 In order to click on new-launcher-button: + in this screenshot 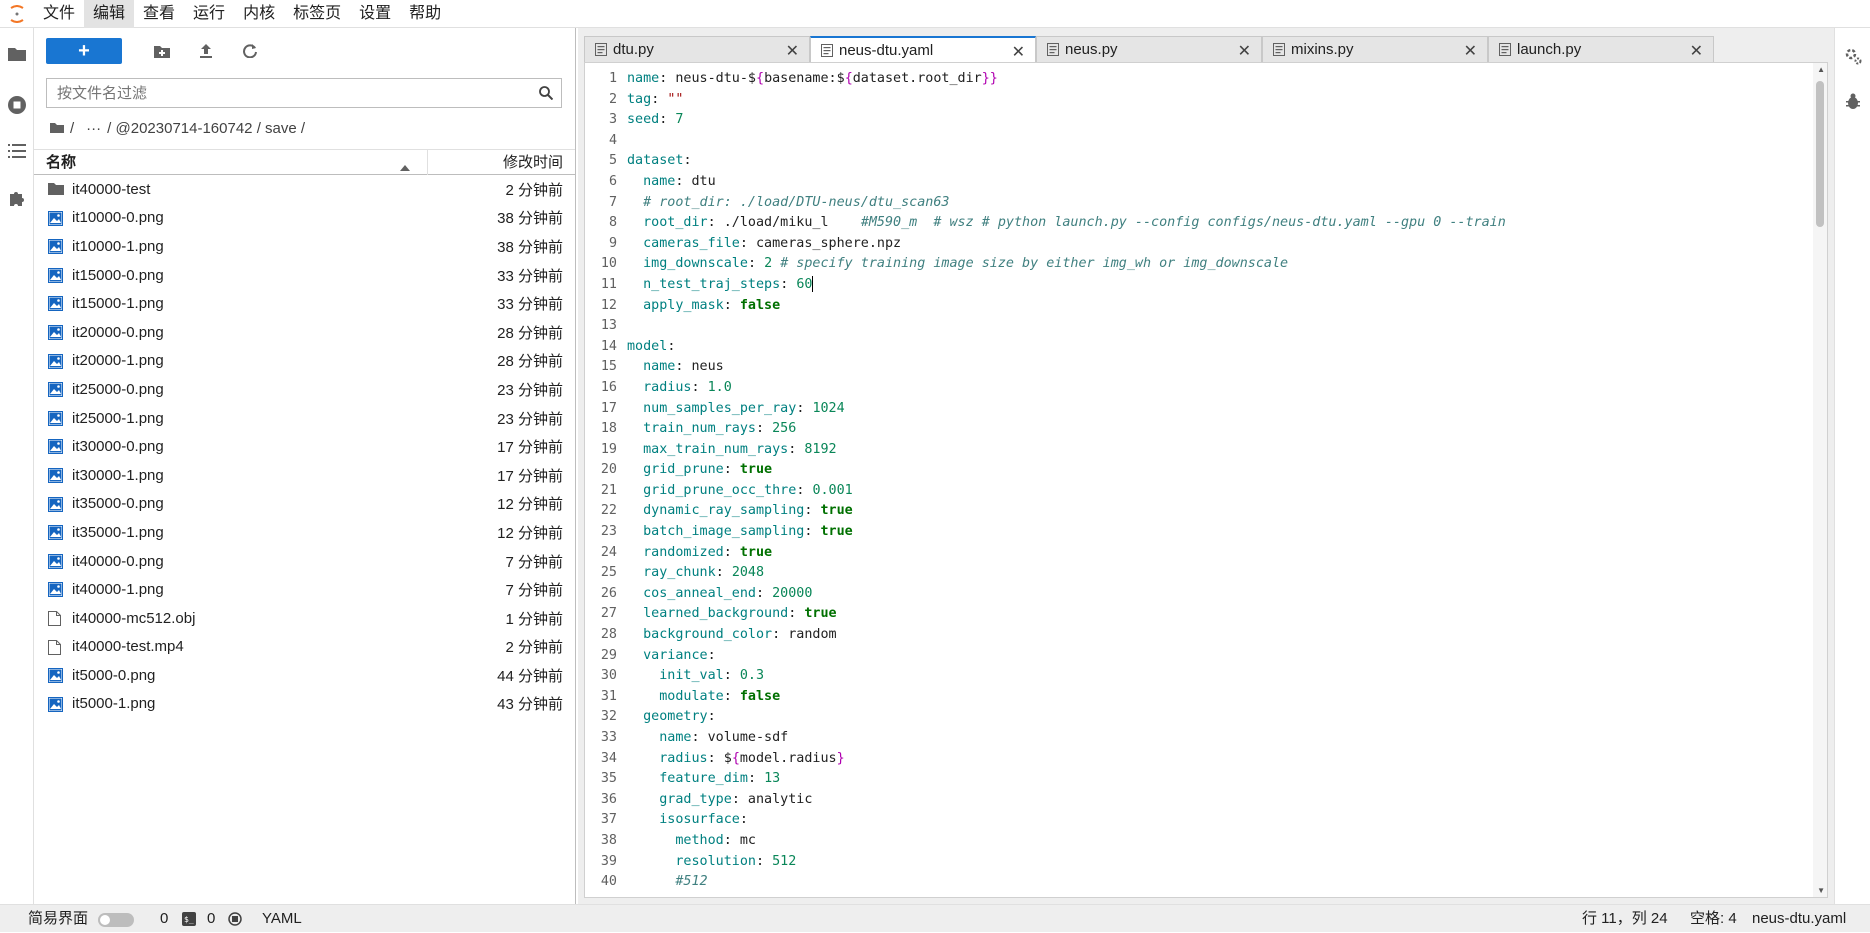, I will do `click(84, 51)`.